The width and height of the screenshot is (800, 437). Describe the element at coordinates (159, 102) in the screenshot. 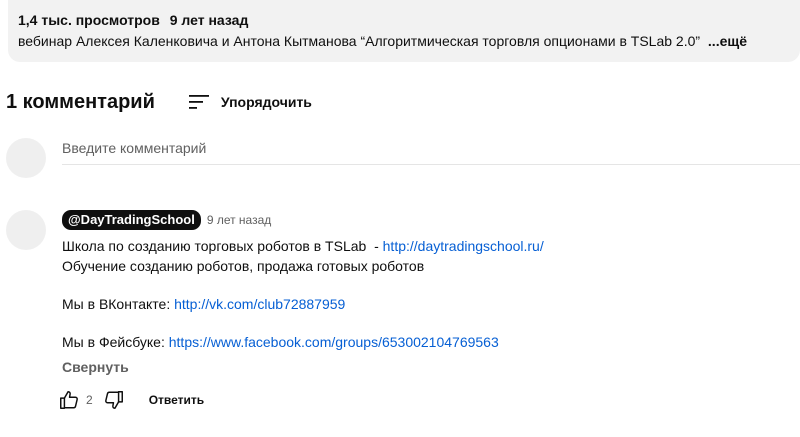

I see `comments-header: 1 комментарий Упорядочить` at that location.